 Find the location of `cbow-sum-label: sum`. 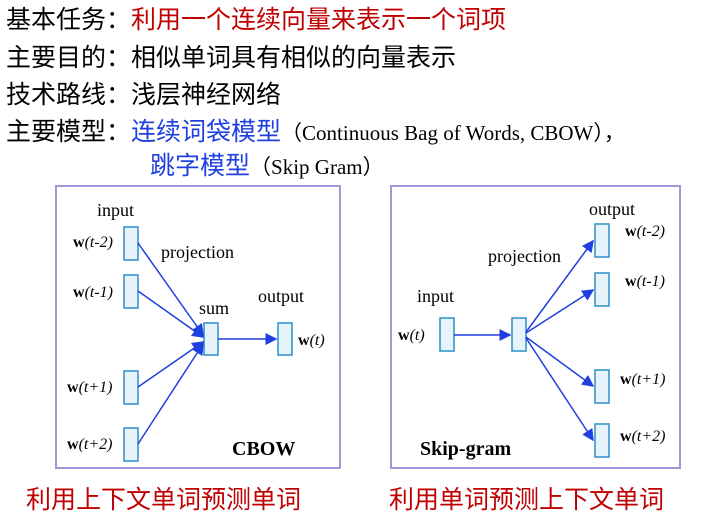

cbow-sum-label: sum is located at coordinates (214, 308).